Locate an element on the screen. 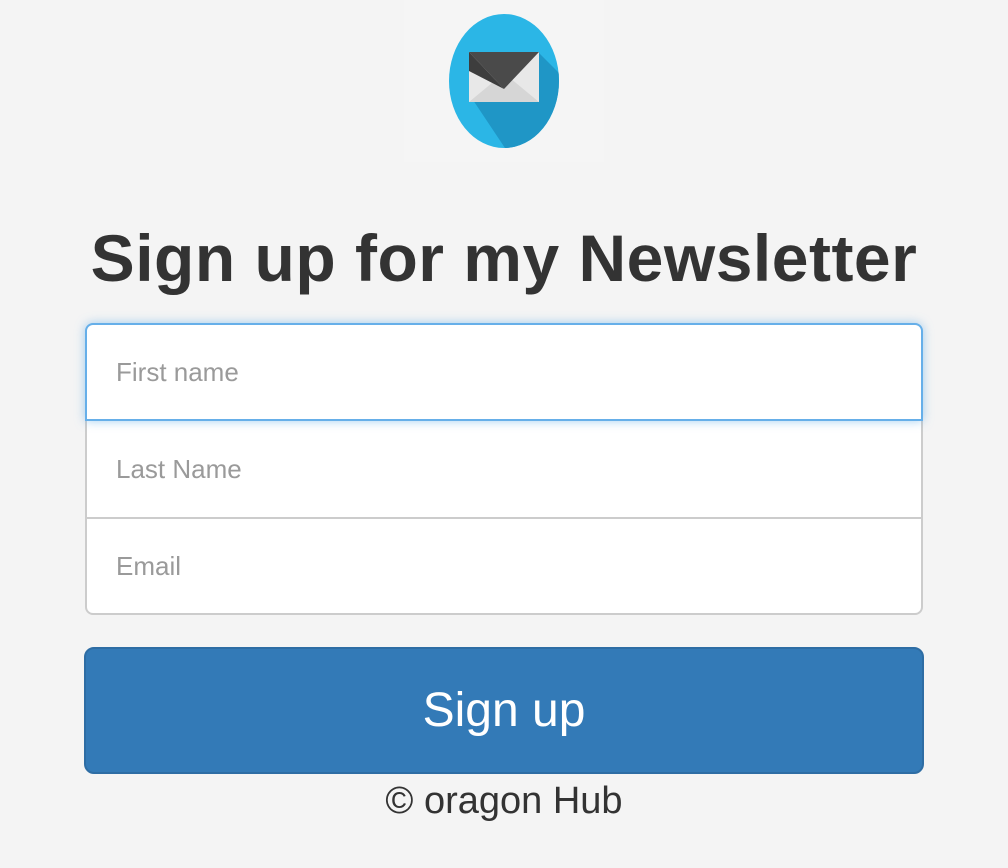 Image resolution: width=1008 pixels, height=868 pixels. last-name-input is located at coordinates (504, 470).